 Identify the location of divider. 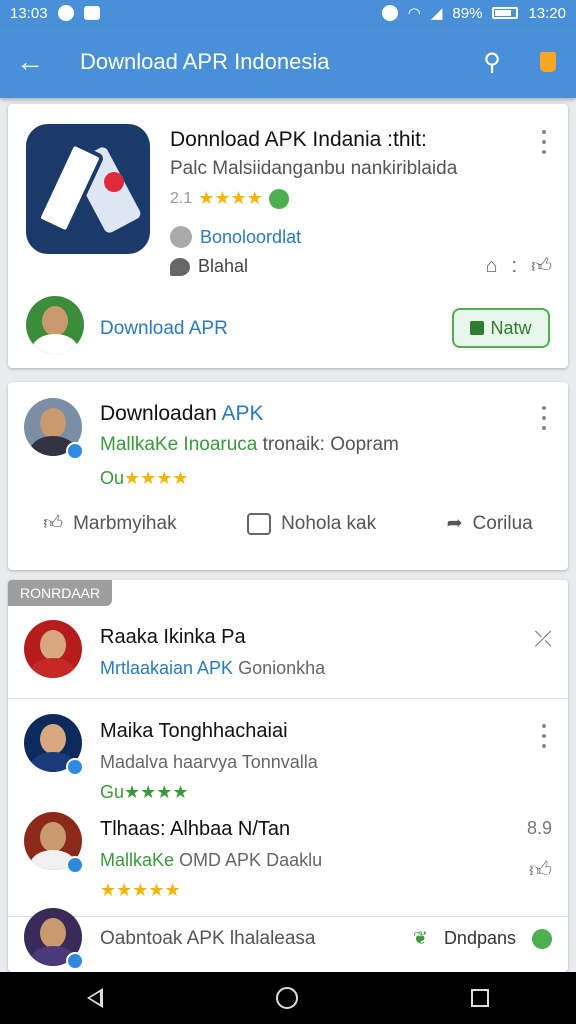
(288, 698).